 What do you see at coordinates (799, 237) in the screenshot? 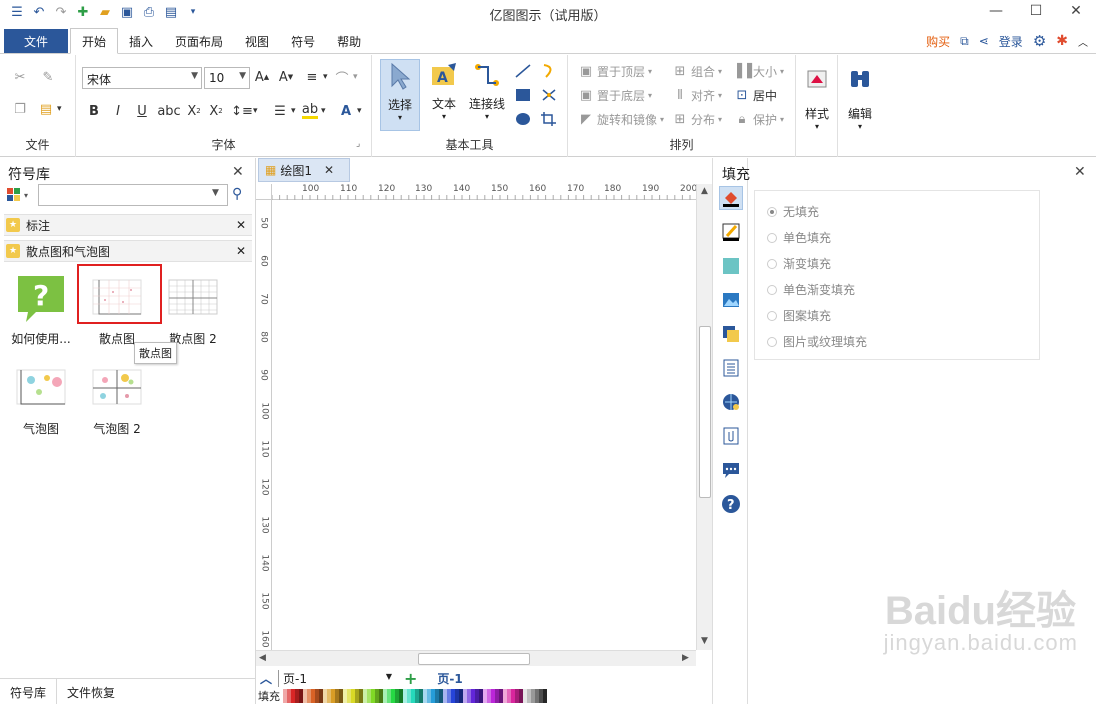
I see `fill-option-solid: 单色填充` at bounding box center [799, 237].